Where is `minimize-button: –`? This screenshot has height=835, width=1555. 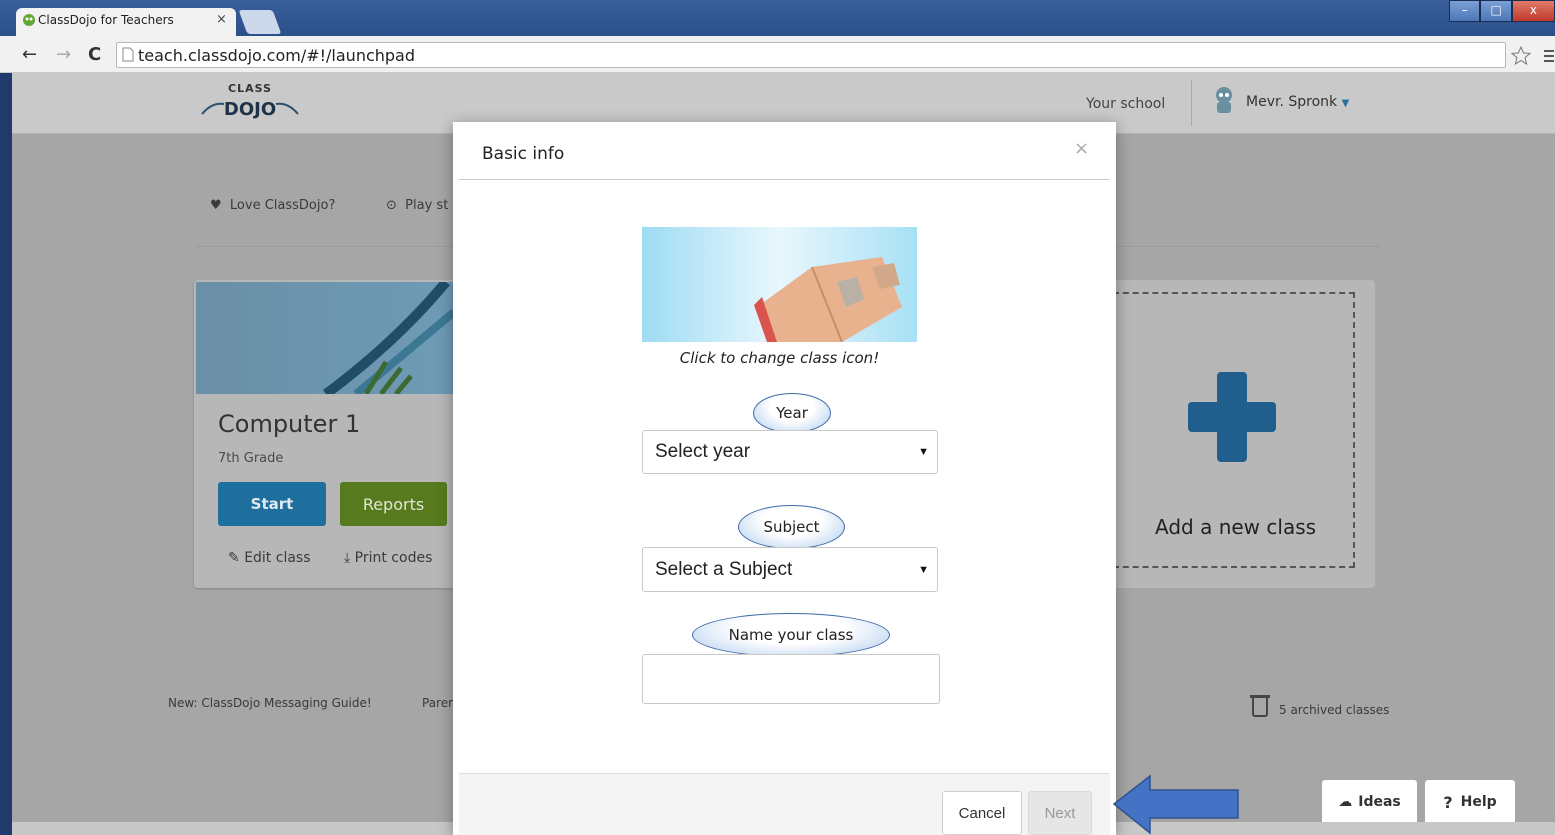
minimize-button: – is located at coordinates (1465, 11).